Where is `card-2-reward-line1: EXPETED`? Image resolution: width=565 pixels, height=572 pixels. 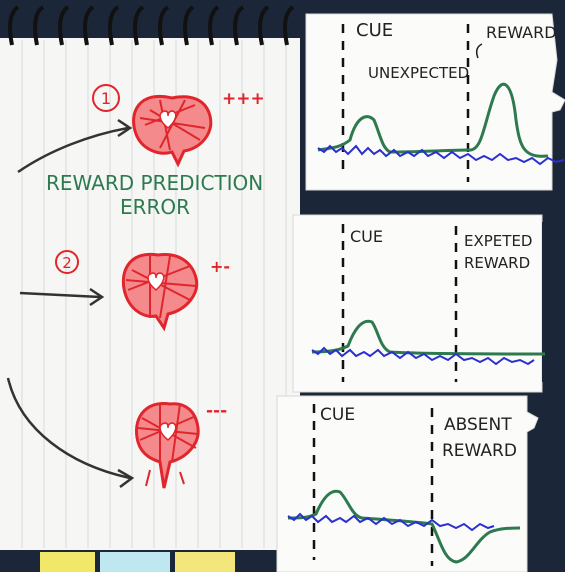
card-2-reward-line1: EXPETED is located at coordinates (498, 241).